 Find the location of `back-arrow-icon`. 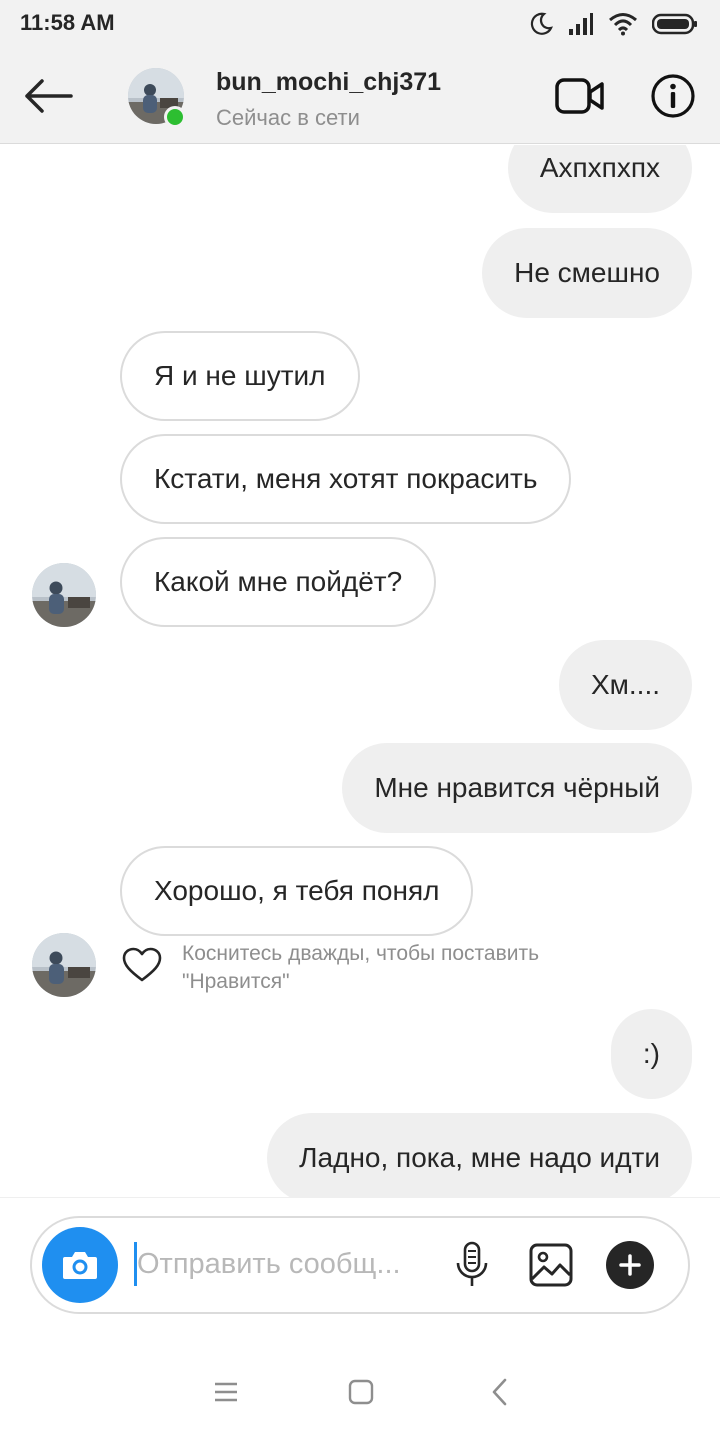

back-arrow-icon is located at coordinates (49, 96).